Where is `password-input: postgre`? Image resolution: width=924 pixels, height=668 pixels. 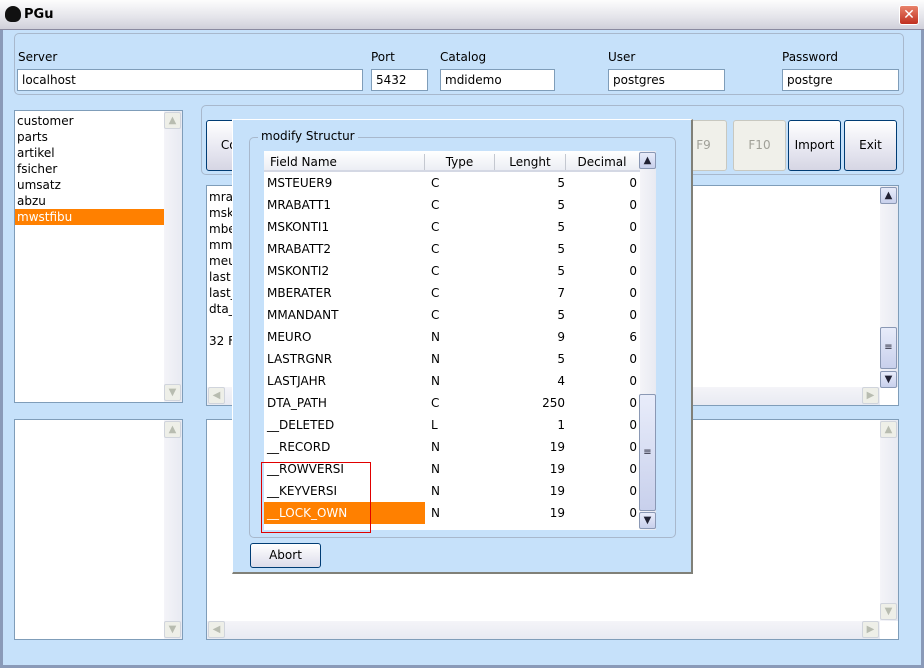 password-input: postgre is located at coordinates (840, 80).